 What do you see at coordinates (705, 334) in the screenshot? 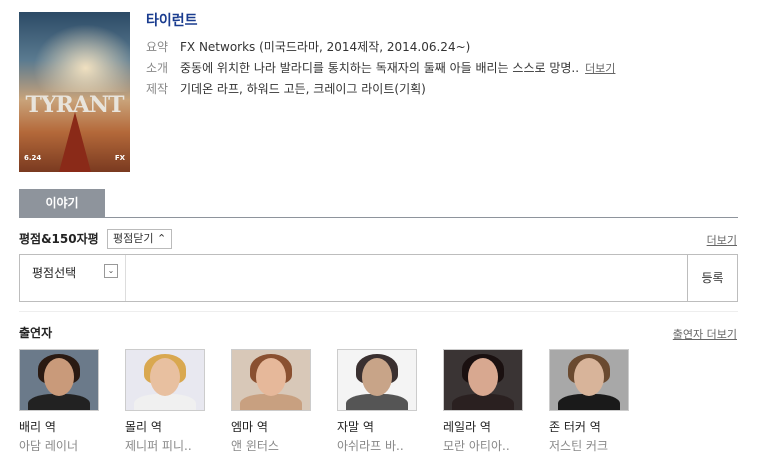
I see `cast-more-link: 출연자 더보기` at bounding box center [705, 334].